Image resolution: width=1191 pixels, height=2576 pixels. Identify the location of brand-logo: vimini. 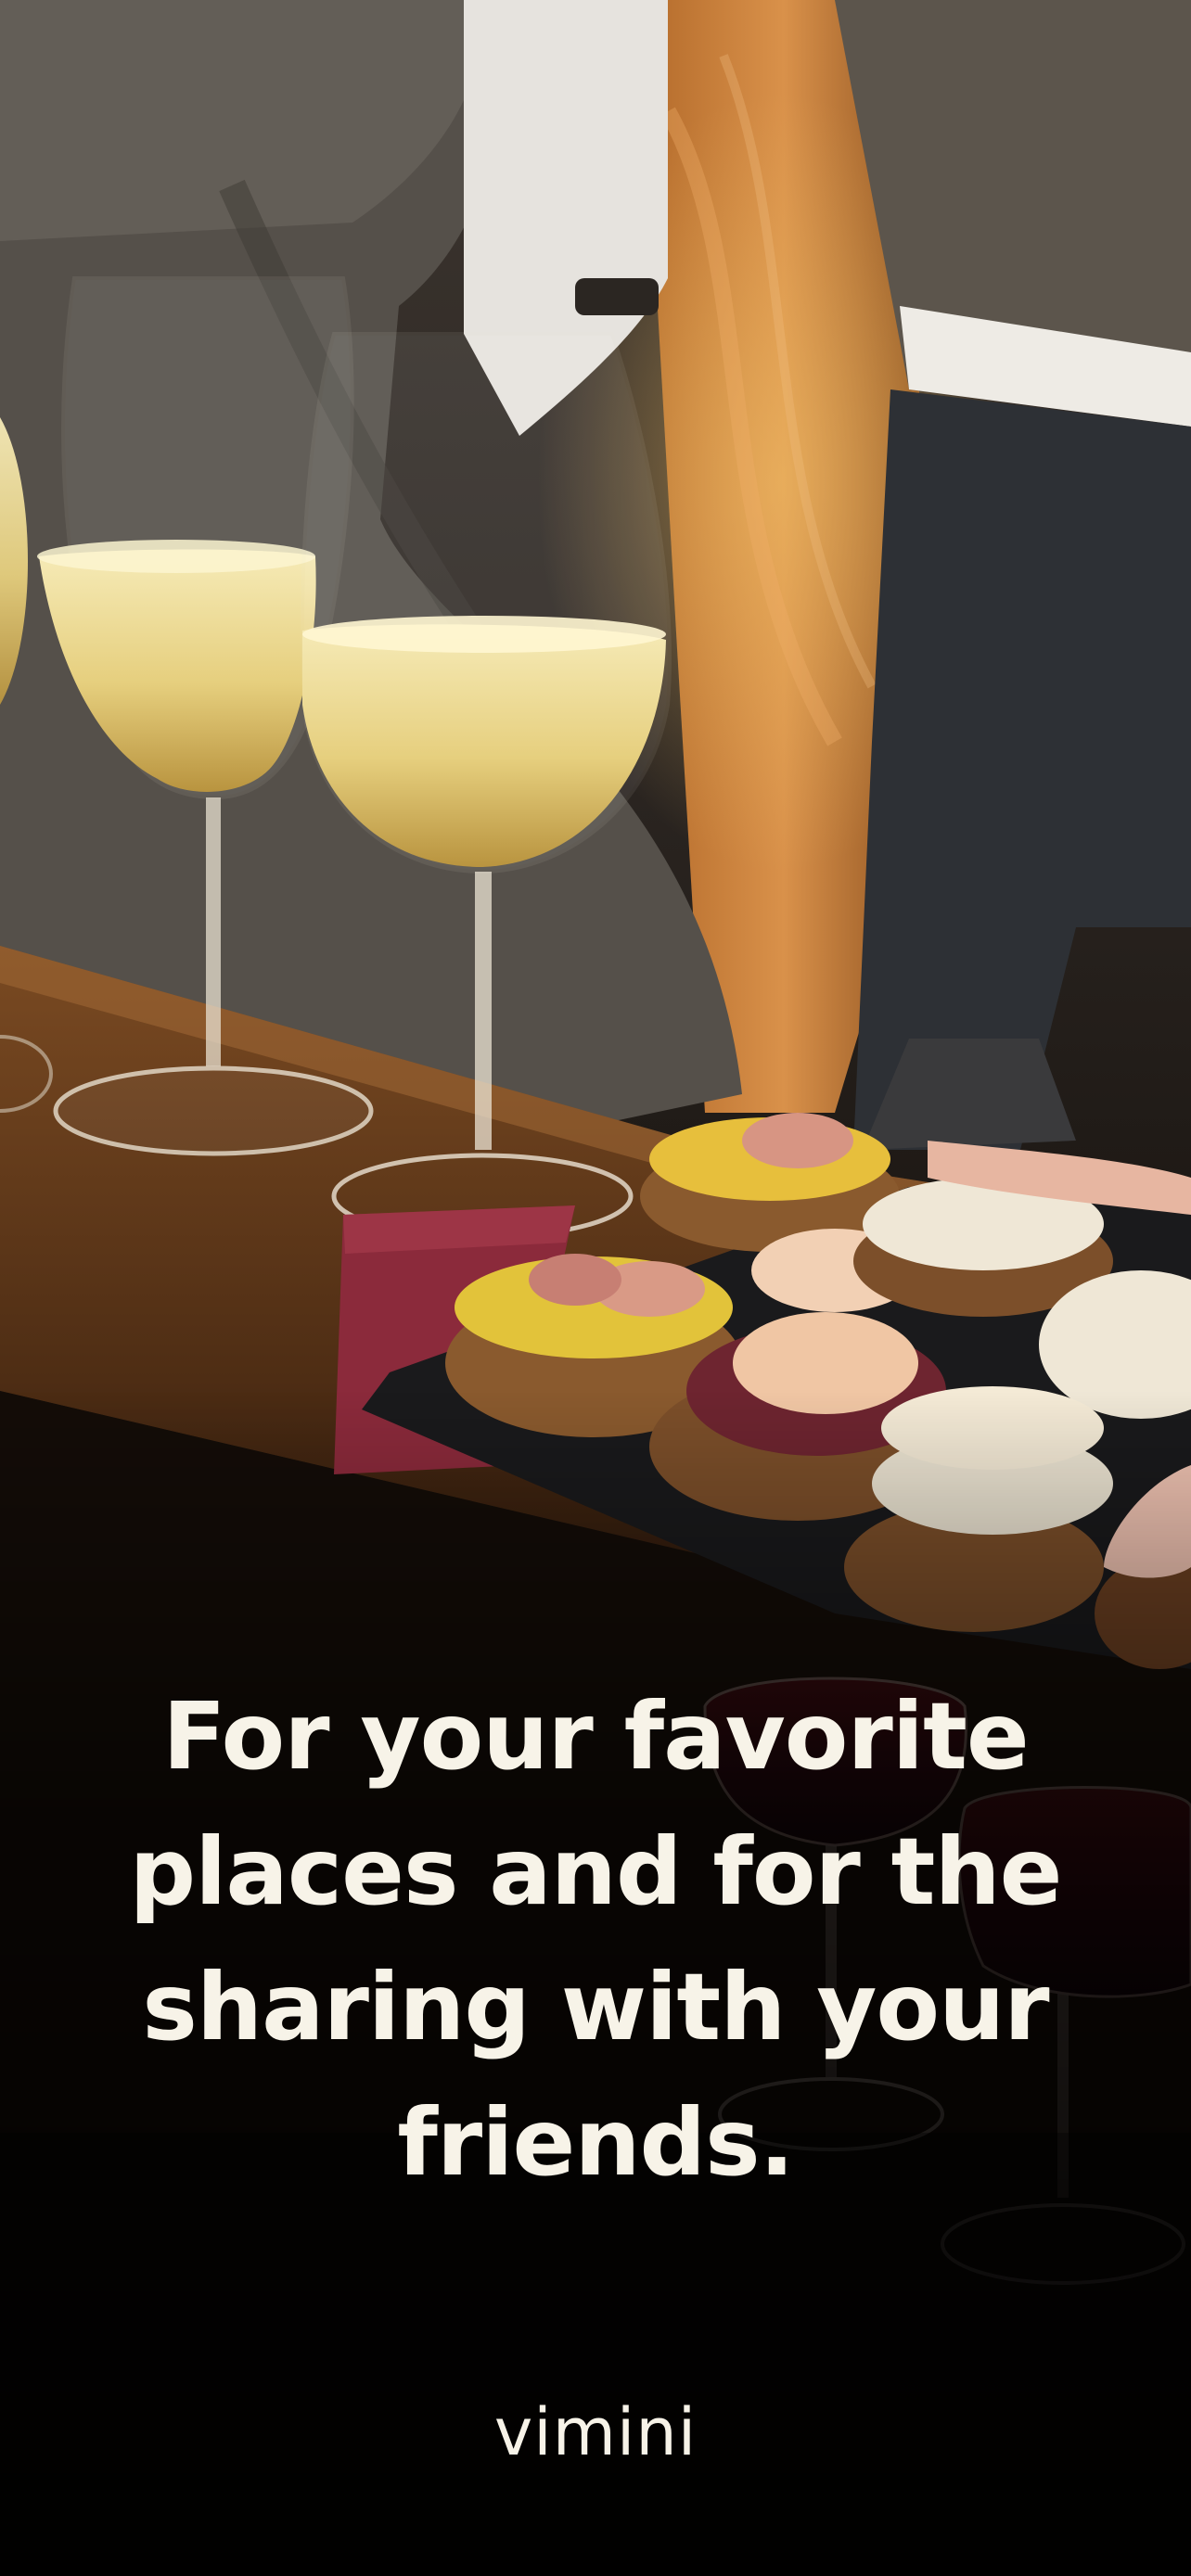
(595, 2432).